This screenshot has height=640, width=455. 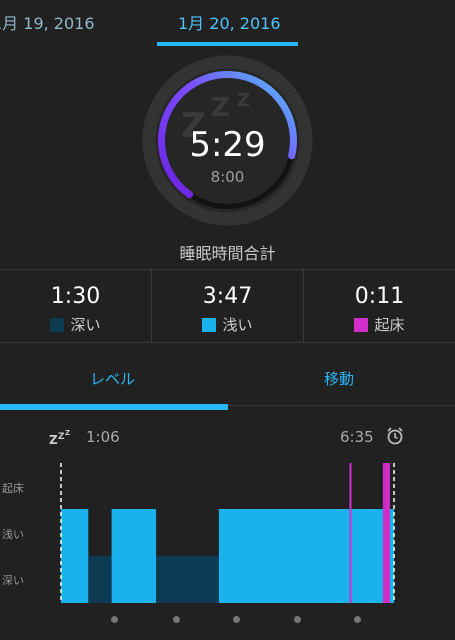 What do you see at coordinates (389, 325) in the screenshot?
I see `stat-awake-label: 起床` at bounding box center [389, 325].